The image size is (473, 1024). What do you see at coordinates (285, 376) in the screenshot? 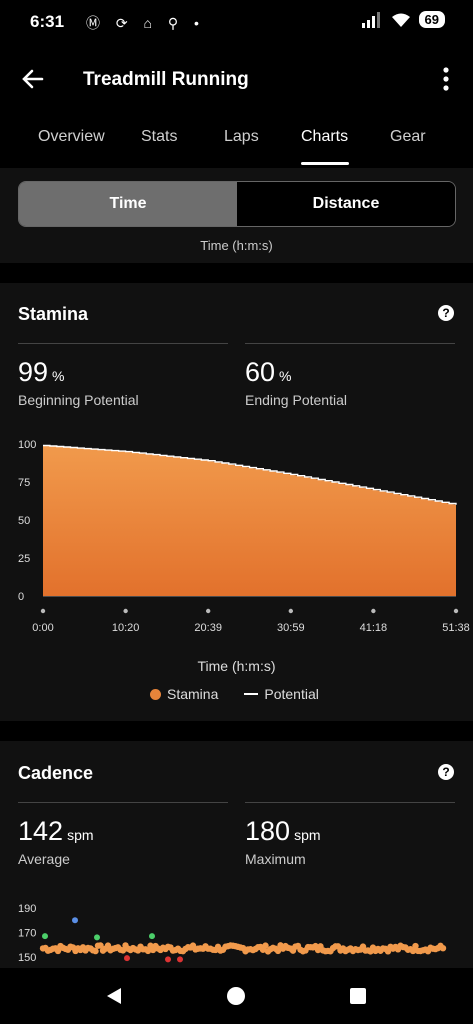
I see `end-unit: %` at bounding box center [285, 376].